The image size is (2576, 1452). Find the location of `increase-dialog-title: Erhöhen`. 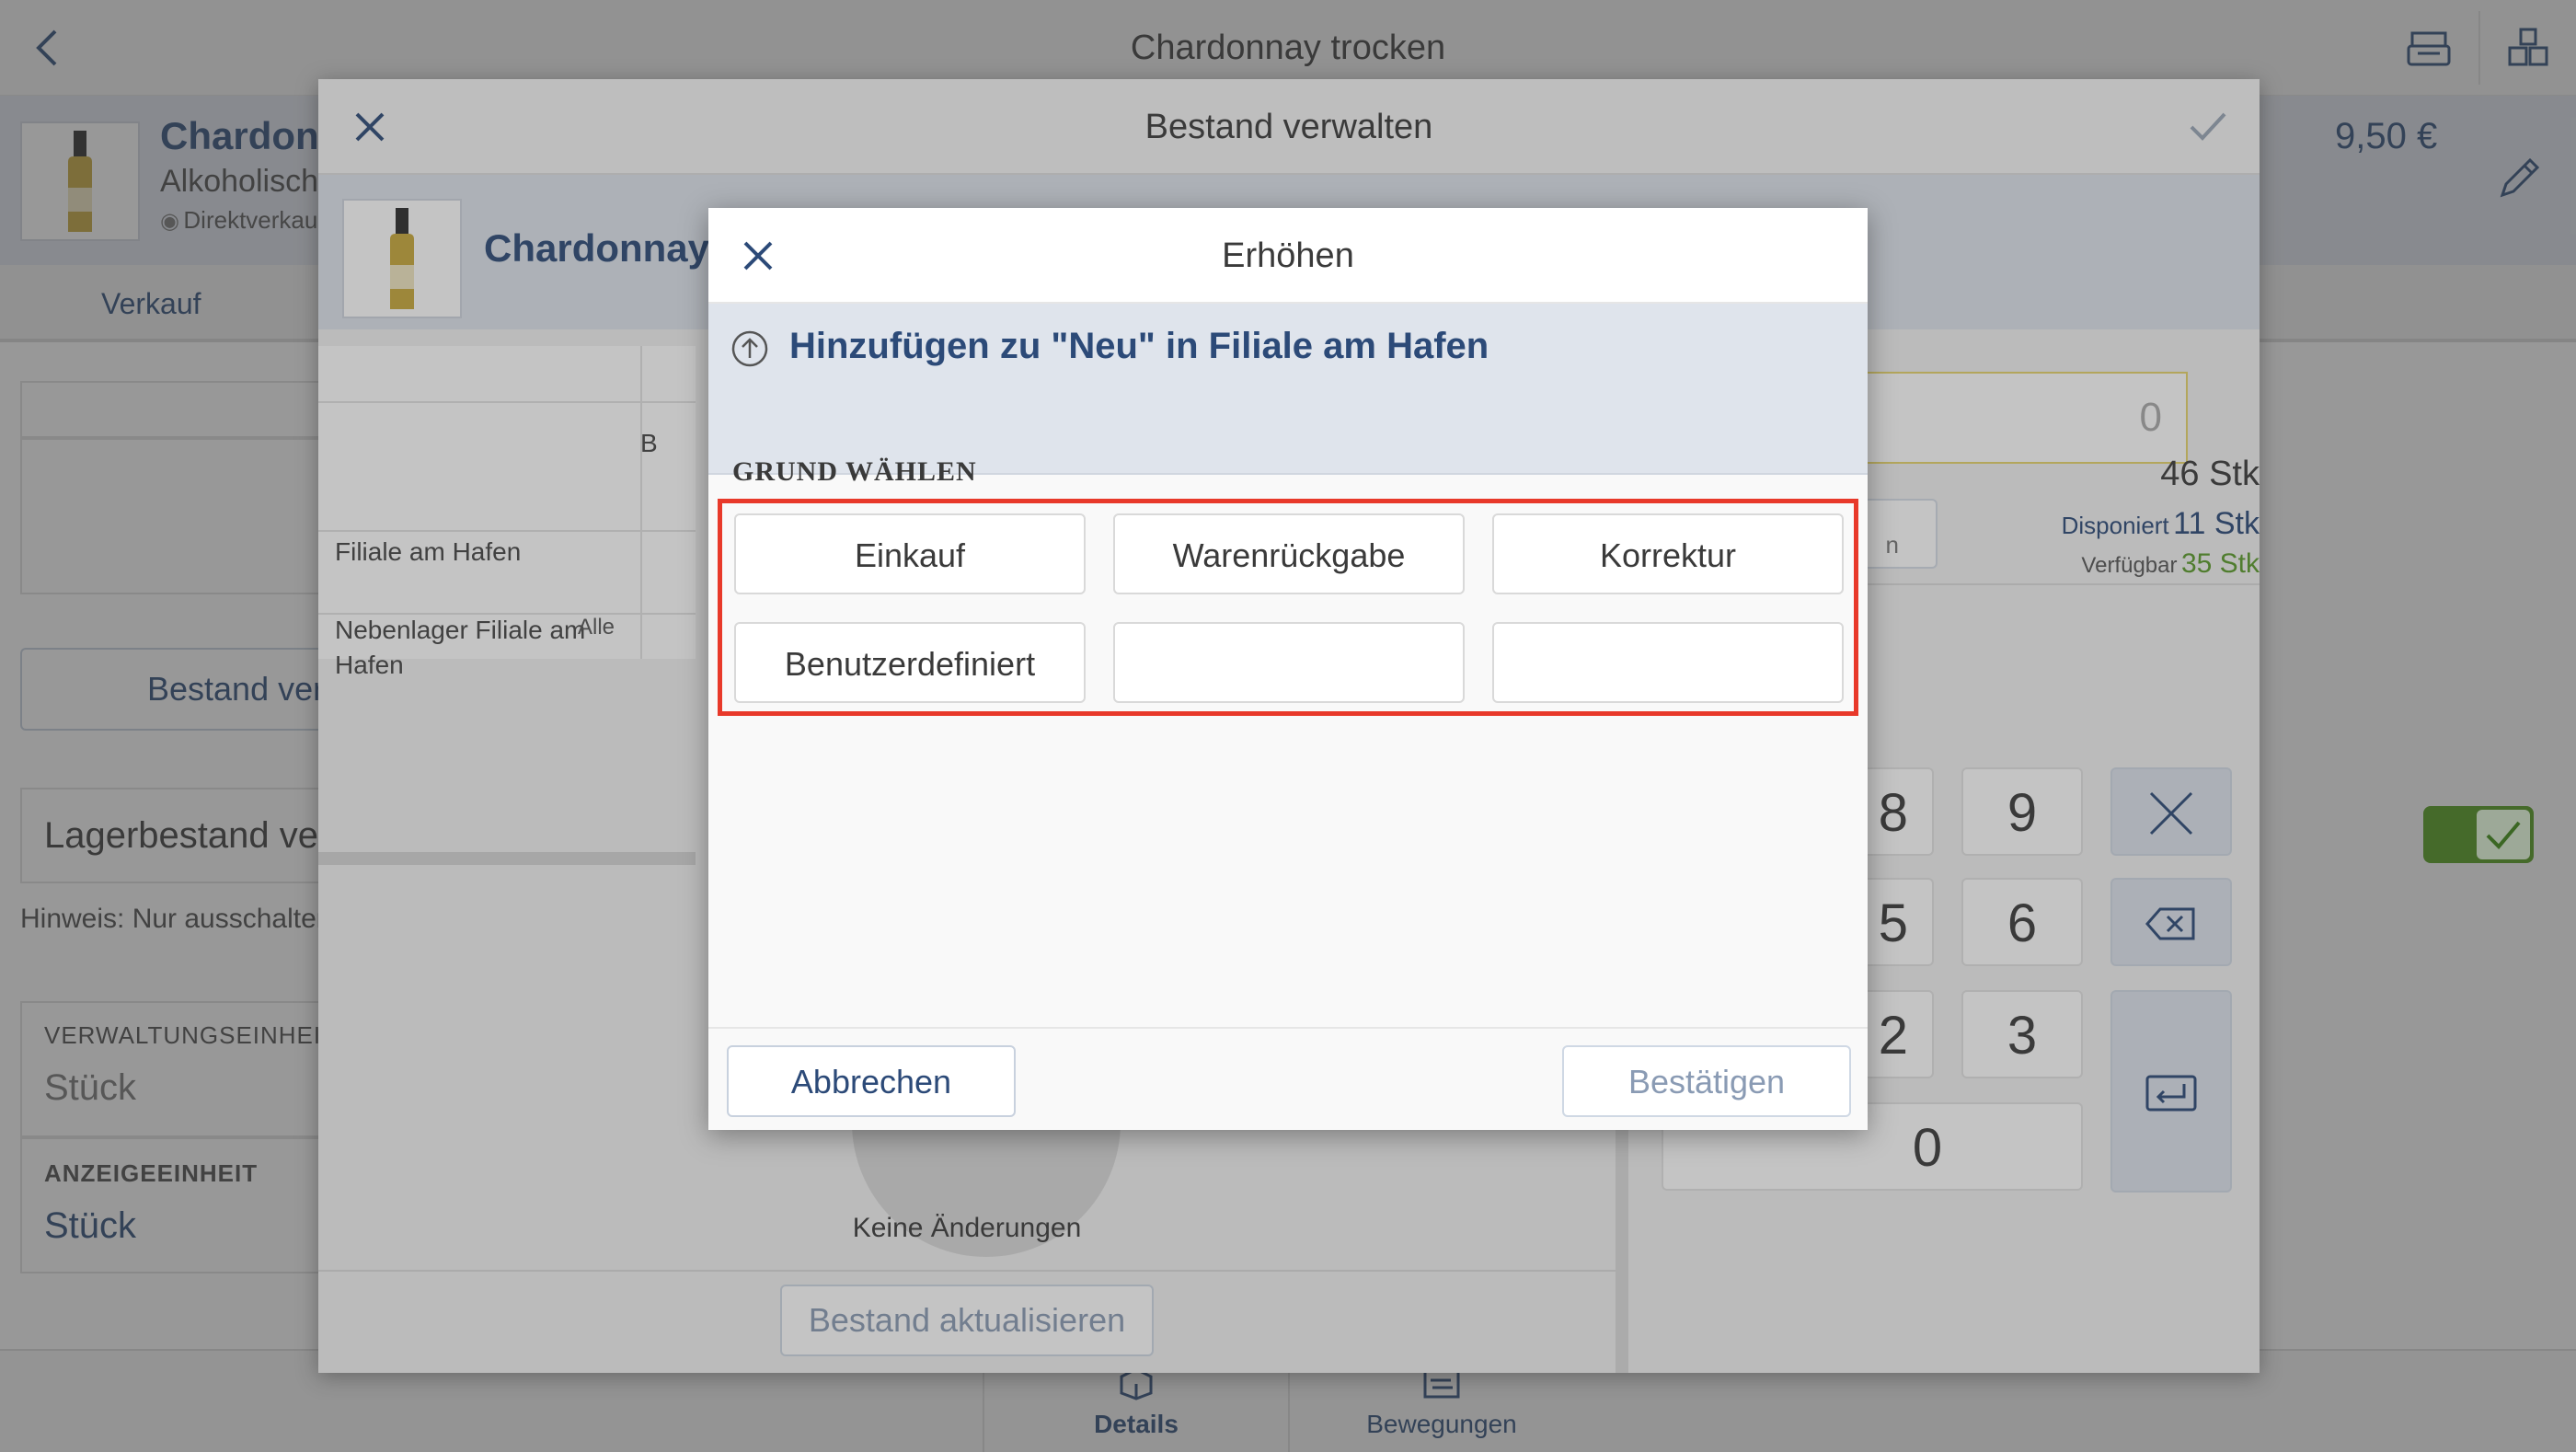

increase-dialog-title: Erhöhen is located at coordinates (1288, 256).